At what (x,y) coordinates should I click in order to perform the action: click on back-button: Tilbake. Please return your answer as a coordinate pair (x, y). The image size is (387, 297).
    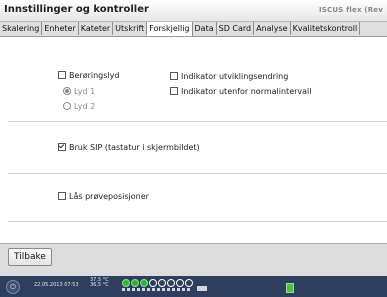
    Looking at the image, I should click on (30, 257).